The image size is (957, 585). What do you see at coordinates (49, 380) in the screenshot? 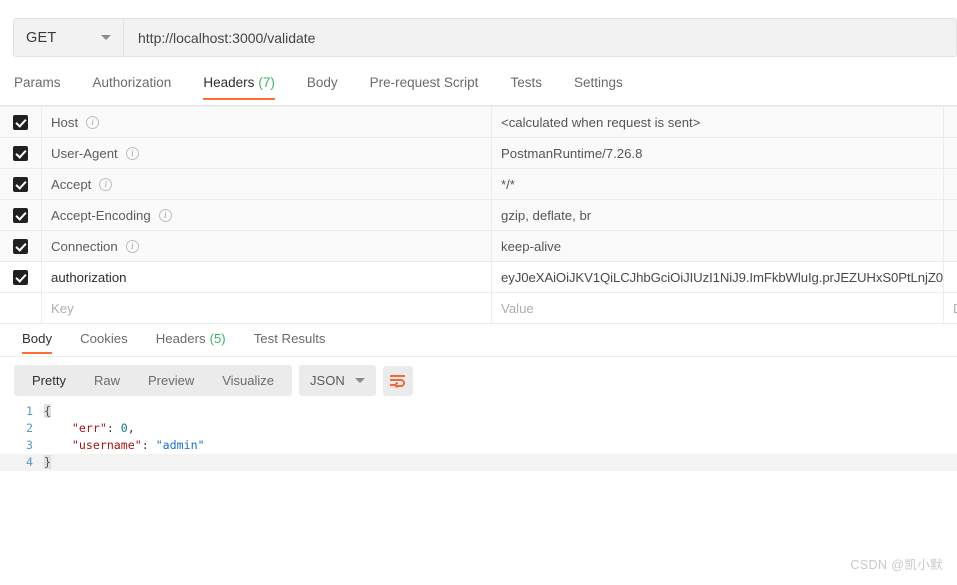
I see `view-mode-pretty: Pretty` at bounding box center [49, 380].